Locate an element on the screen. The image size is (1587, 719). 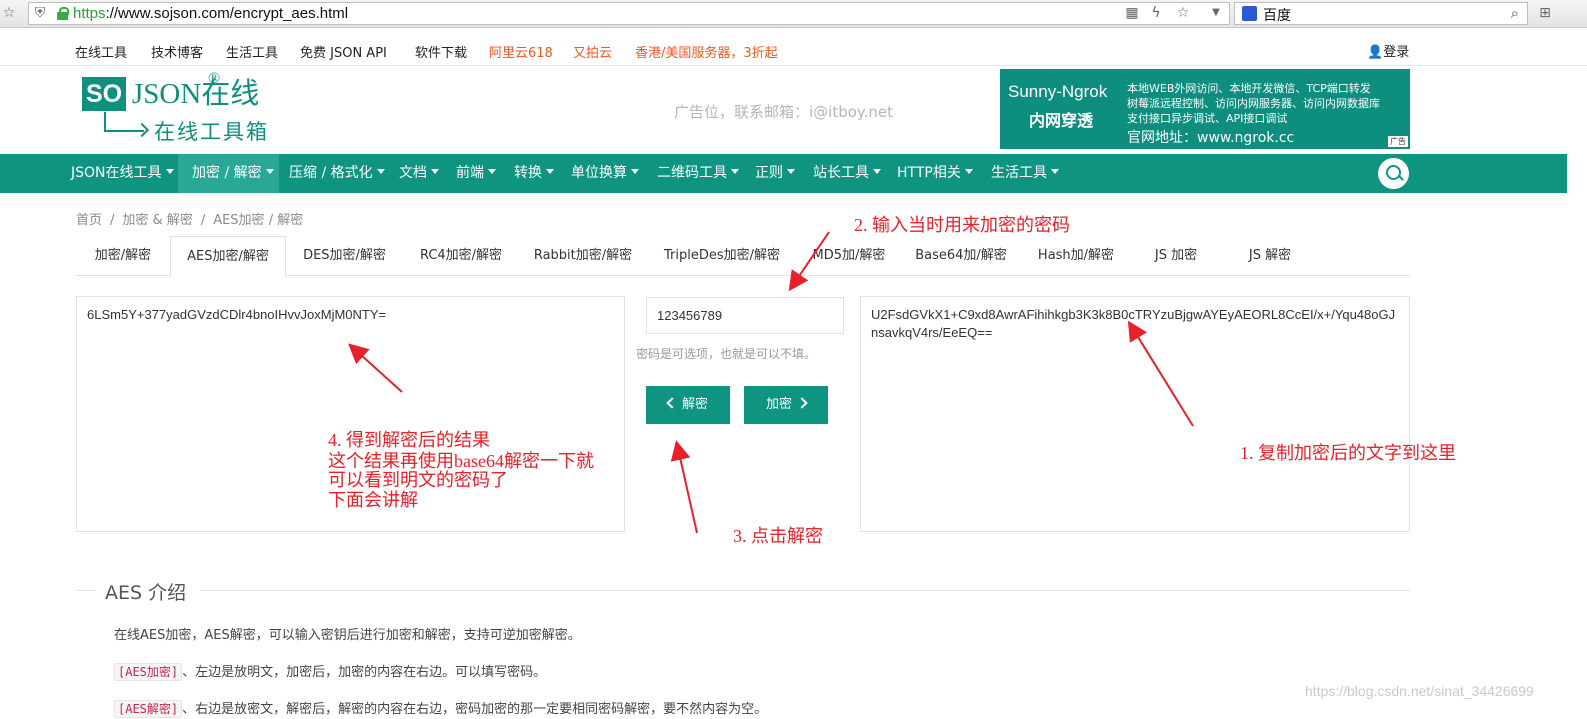
breadcrumb-home: 首页 is located at coordinates (89, 220).